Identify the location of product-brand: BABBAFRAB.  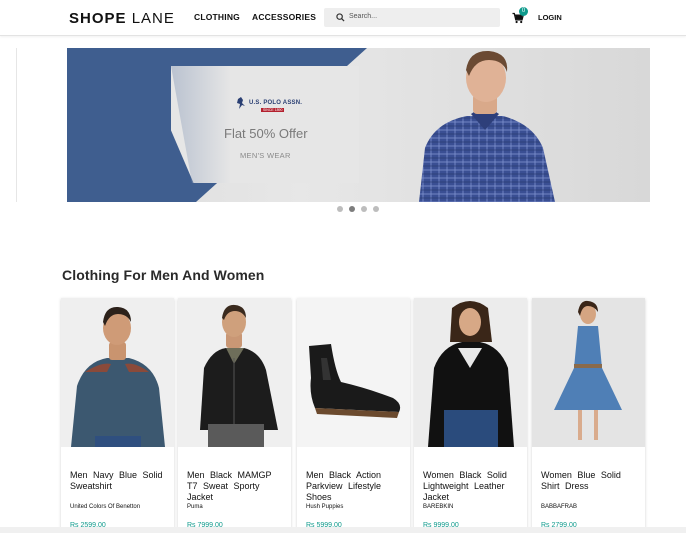
(559, 507).